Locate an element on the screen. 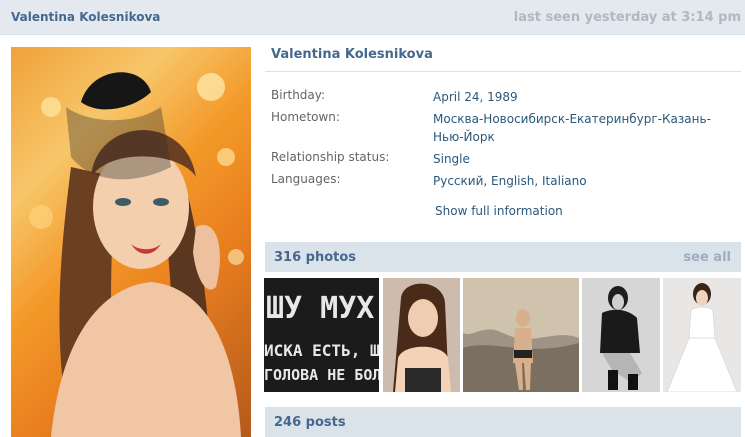  posts-section-header: 246 posts is located at coordinates (503, 422).